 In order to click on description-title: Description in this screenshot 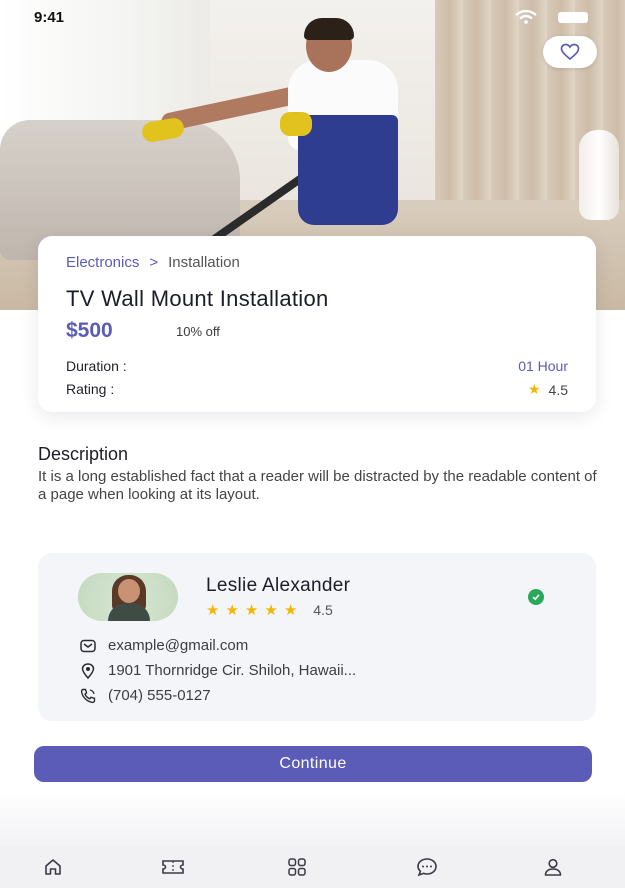, I will do `click(83, 454)`.